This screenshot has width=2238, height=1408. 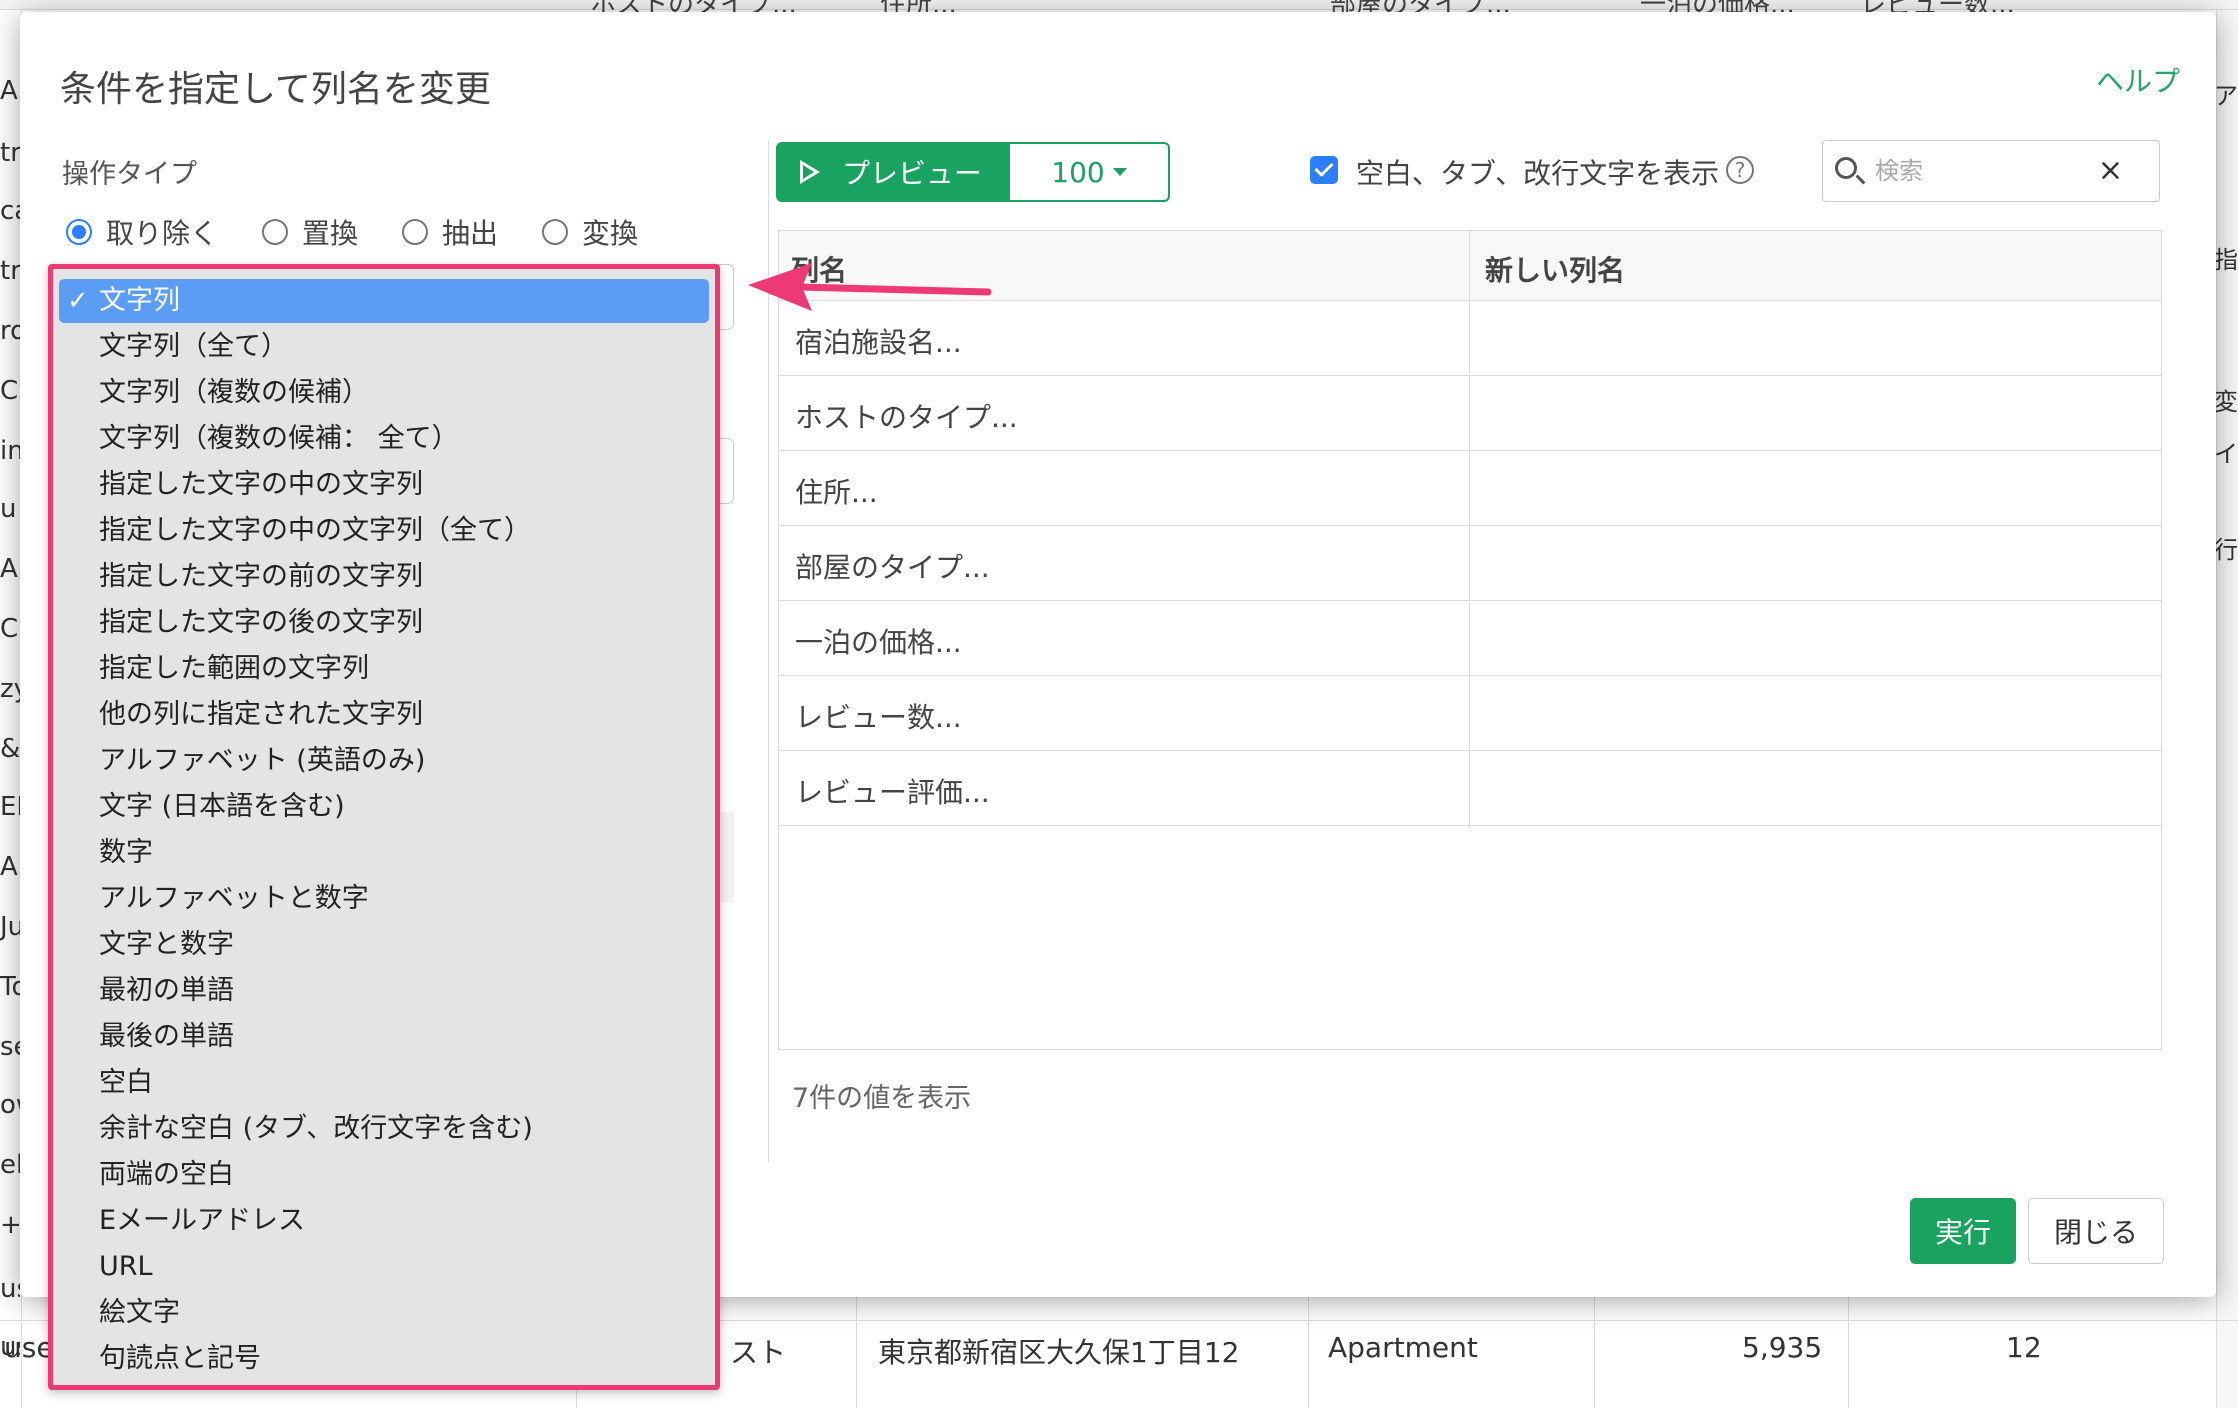 I want to click on show-whitespace-checkbox, so click(x=1324, y=170).